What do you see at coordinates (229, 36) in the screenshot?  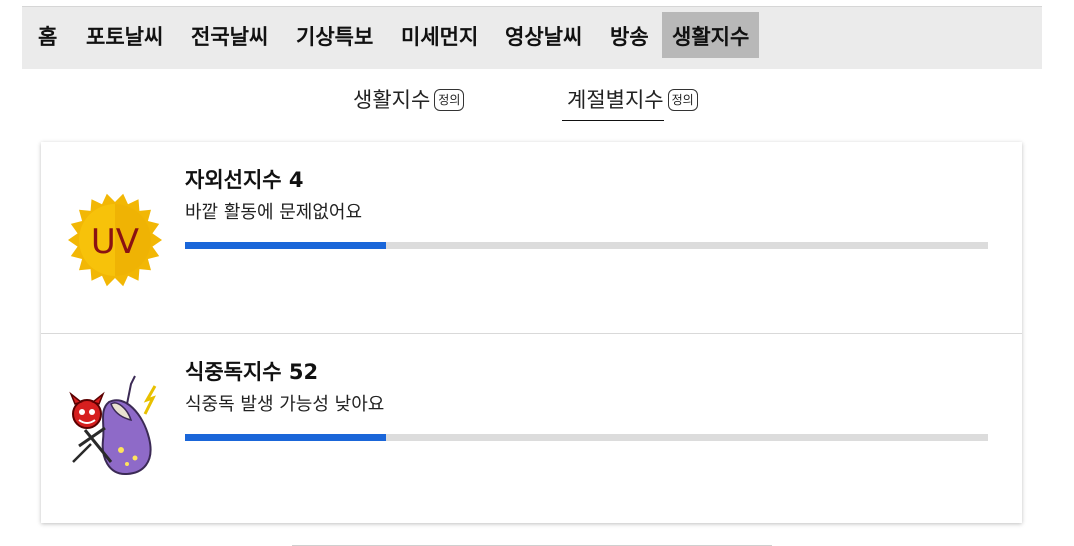 I see `nav-national-weather: 전국날씨` at bounding box center [229, 36].